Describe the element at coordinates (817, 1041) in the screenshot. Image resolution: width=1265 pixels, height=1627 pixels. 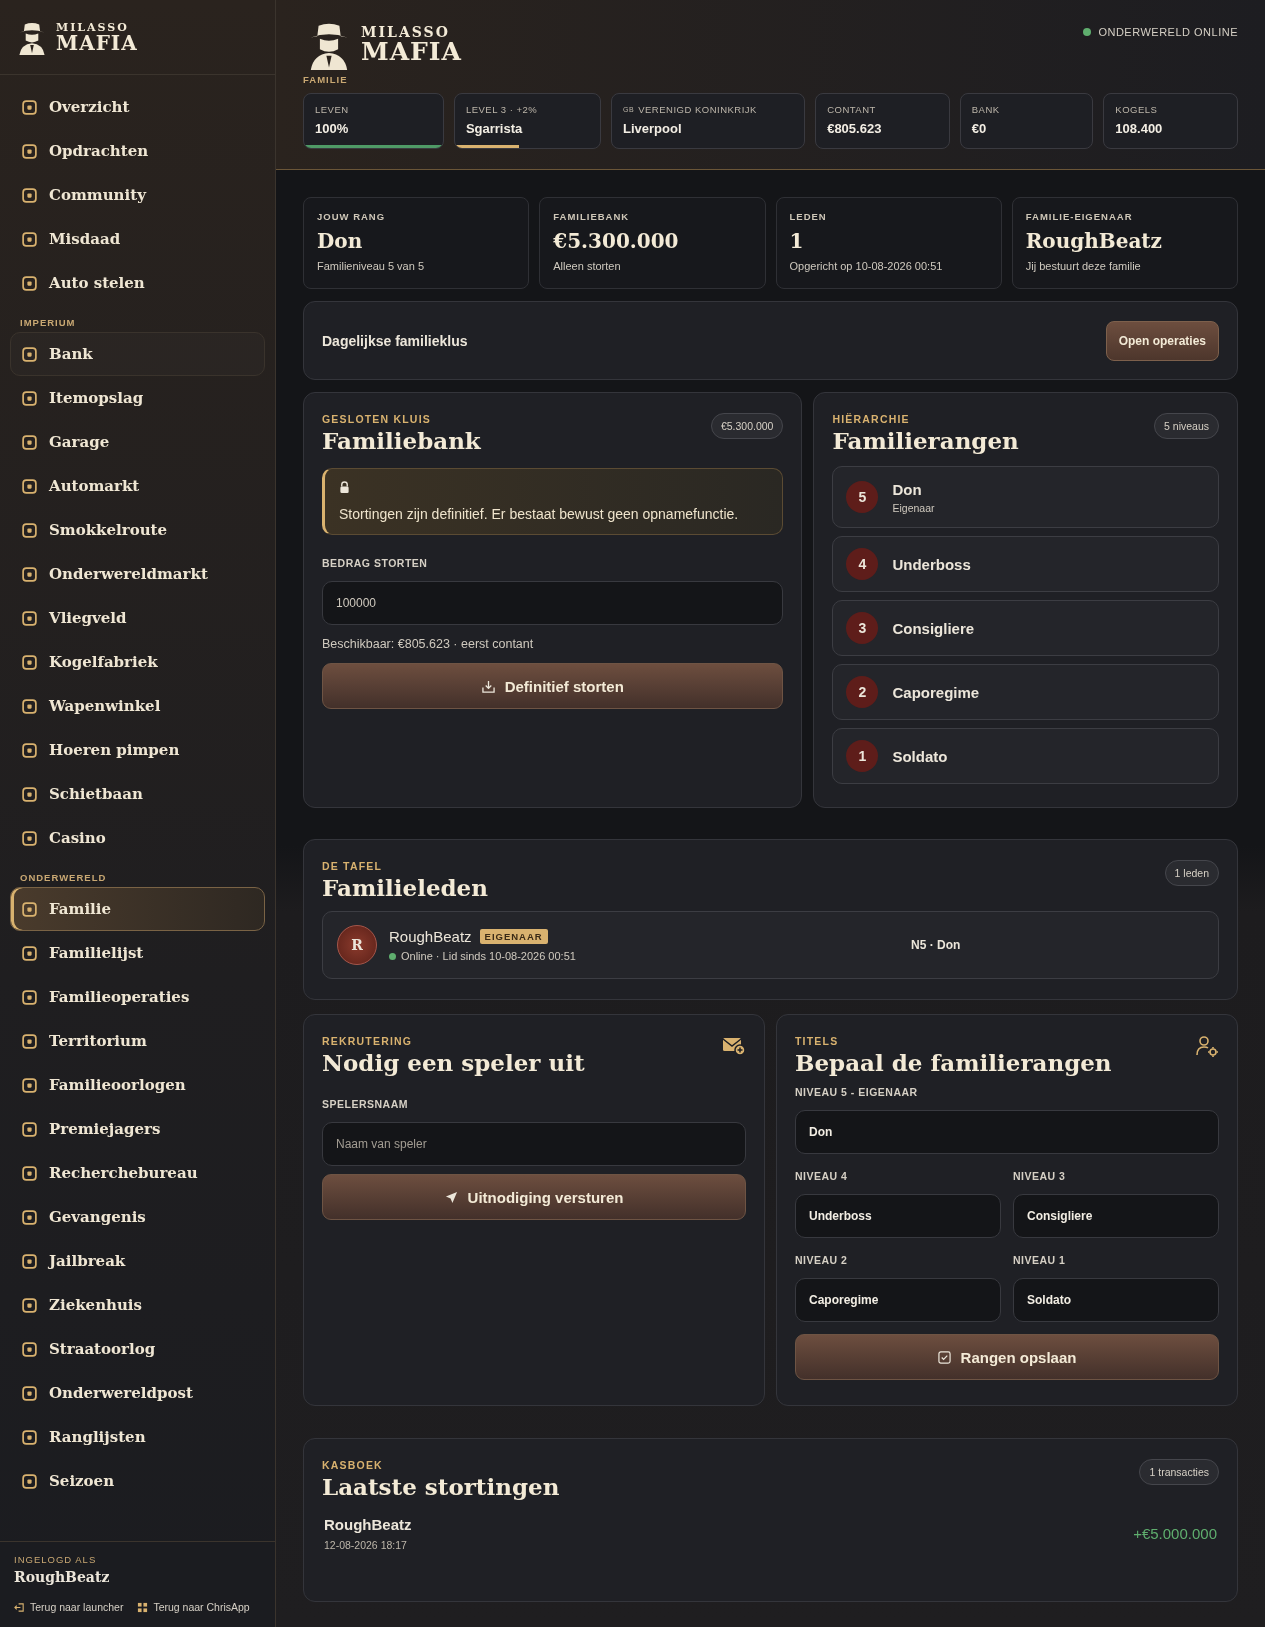
I see `section-eyebrow: TITELS` at that location.